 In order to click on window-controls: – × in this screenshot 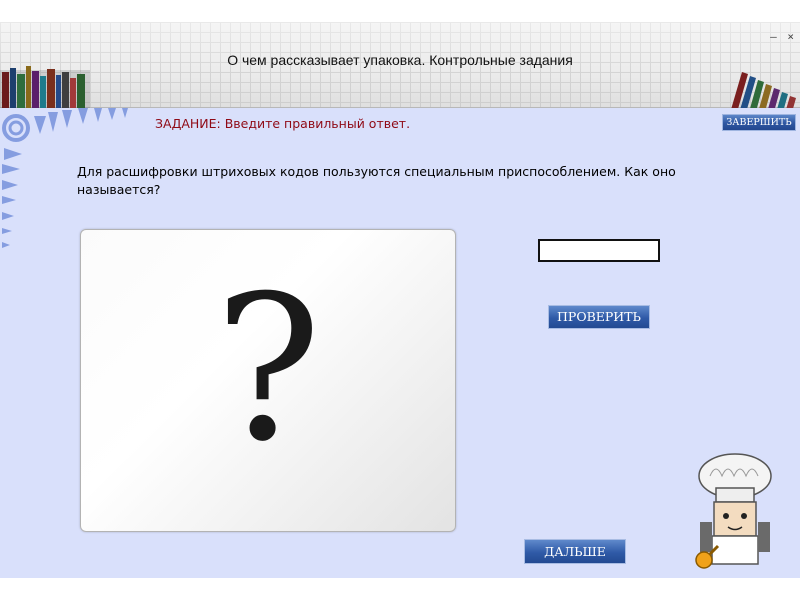, I will do `click(783, 36)`.